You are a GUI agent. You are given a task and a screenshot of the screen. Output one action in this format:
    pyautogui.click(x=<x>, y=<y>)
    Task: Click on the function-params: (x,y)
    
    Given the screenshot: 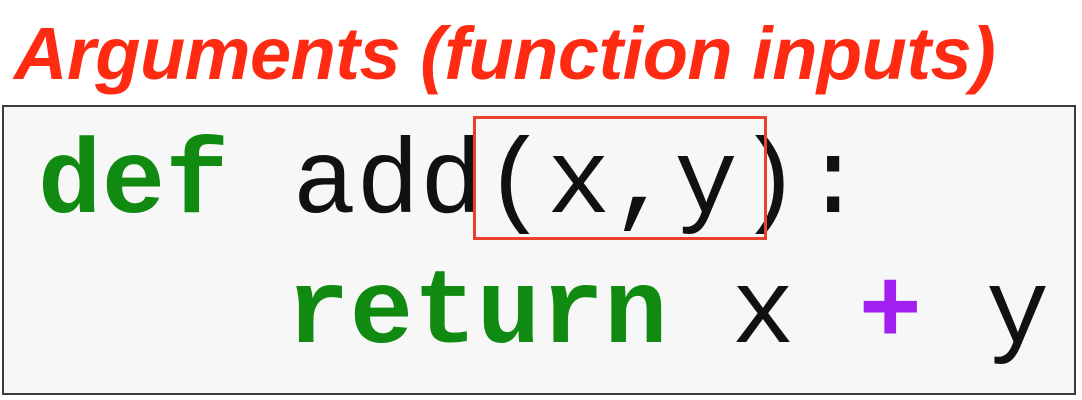 What is the action you would take?
    pyautogui.click(x=642, y=184)
    